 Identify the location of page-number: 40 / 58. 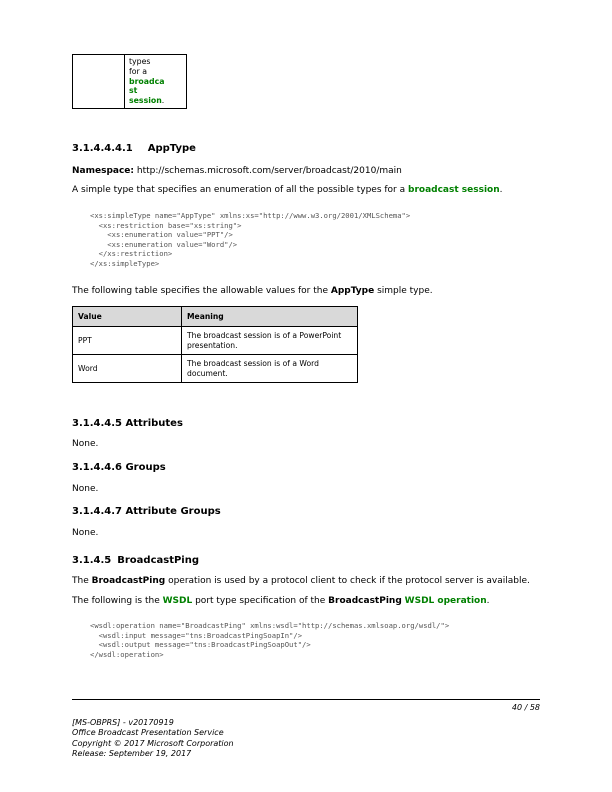
(525, 707).